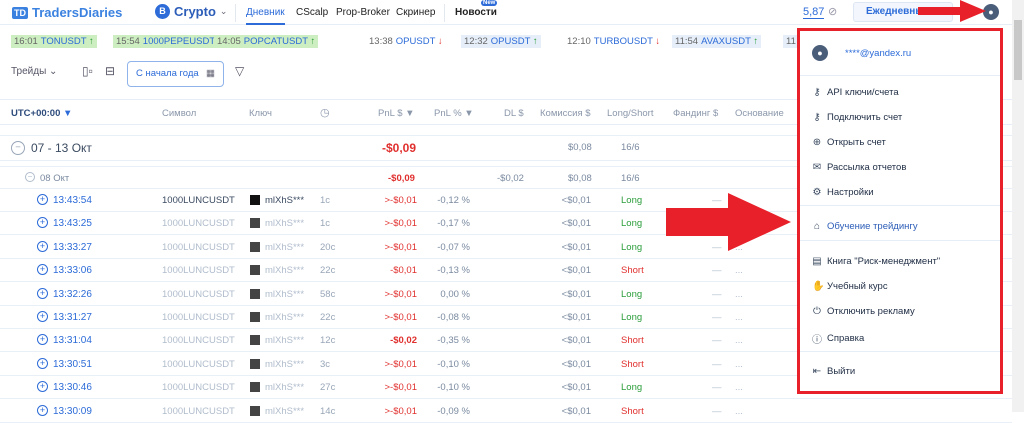 The height and width of the screenshot is (423, 1024). What do you see at coordinates (179, 113) in the screenshot?
I see `header-symbol: Символ` at bounding box center [179, 113].